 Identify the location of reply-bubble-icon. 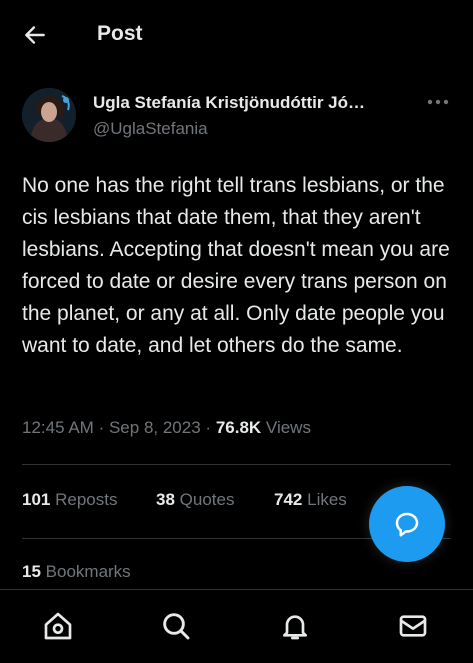
(407, 524).